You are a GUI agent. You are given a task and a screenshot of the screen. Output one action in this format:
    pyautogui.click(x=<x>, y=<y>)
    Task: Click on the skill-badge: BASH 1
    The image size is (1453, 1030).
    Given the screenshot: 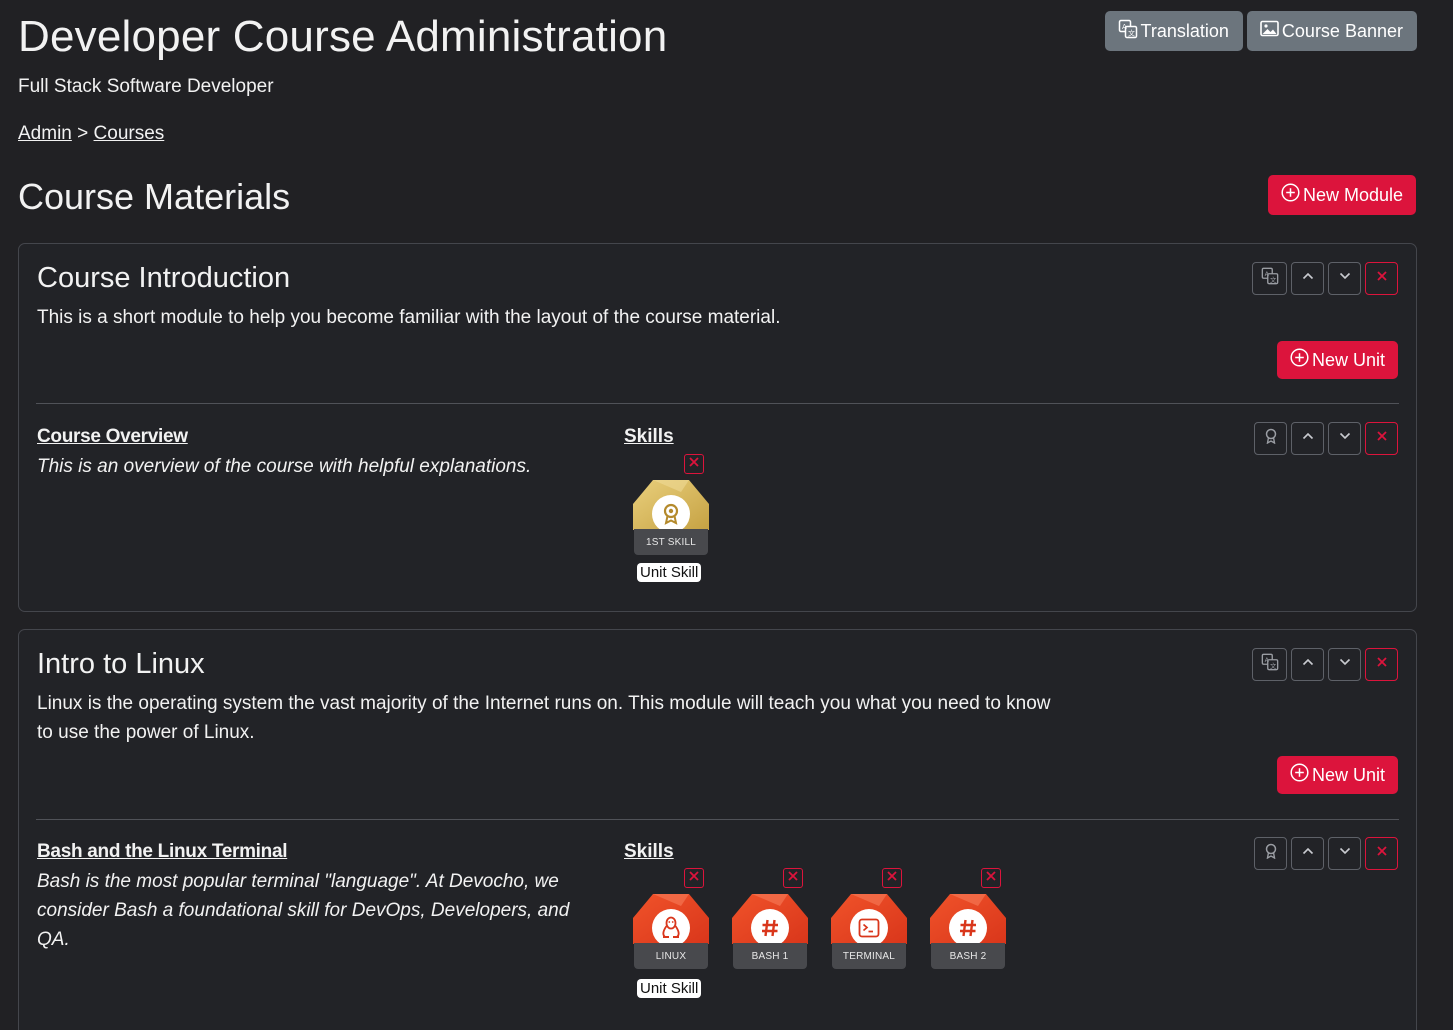 What is the action you would take?
    pyautogui.click(x=770, y=920)
    